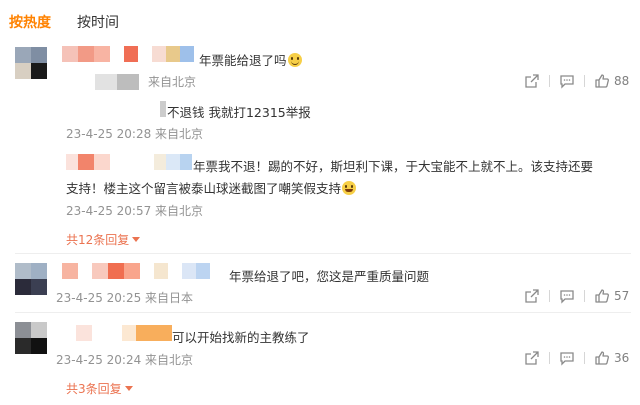 This screenshot has width=640, height=405. Describe the element at coordinates (239, 112) in the screenshot. I see `reply-text: 不退钱 我就打12315举报` at that location.